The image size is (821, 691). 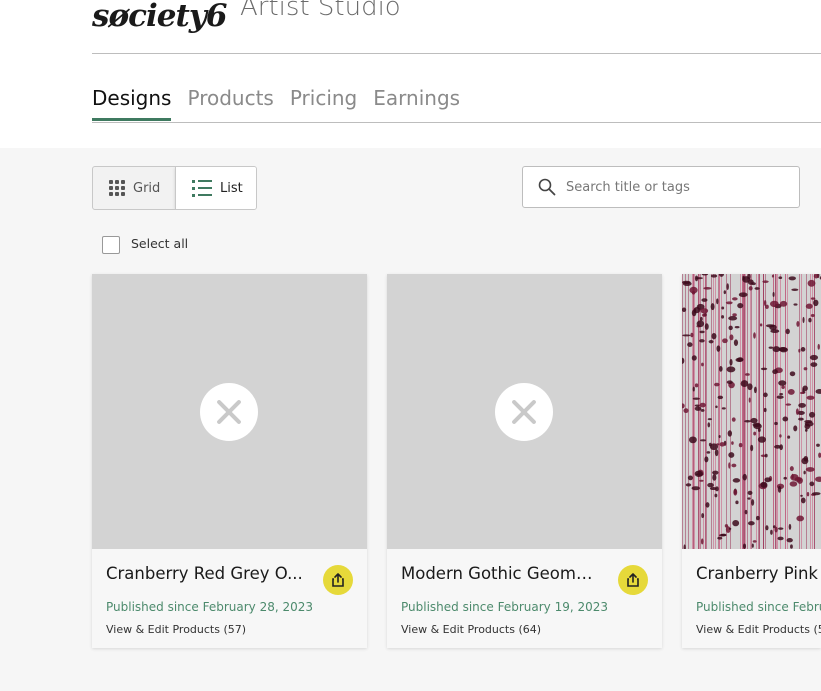 What do you see at coordinates (547, 187) in the screenshot?
I see `search-icon` at bounding box center [547, 187].